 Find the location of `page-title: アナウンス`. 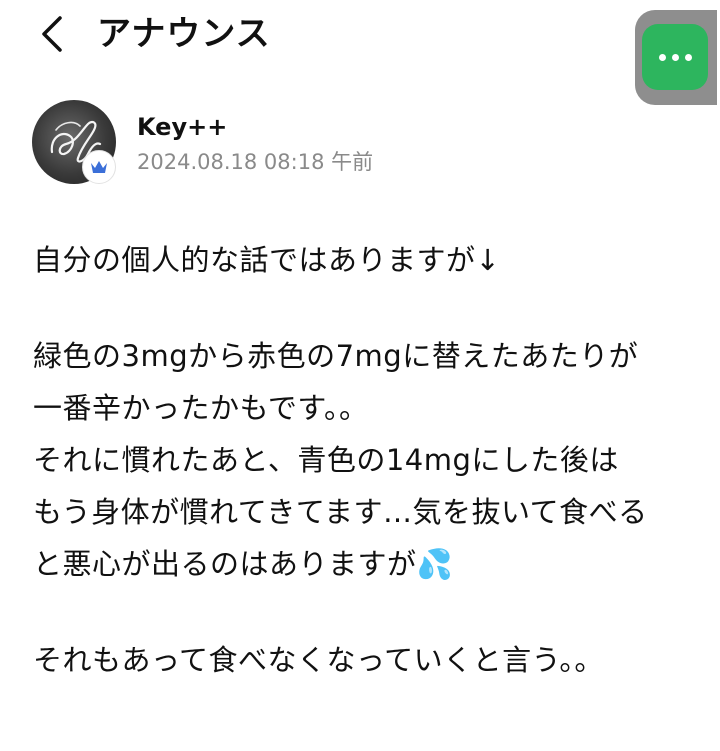

page-title: アナウンス is located at coordinates (184, 34).